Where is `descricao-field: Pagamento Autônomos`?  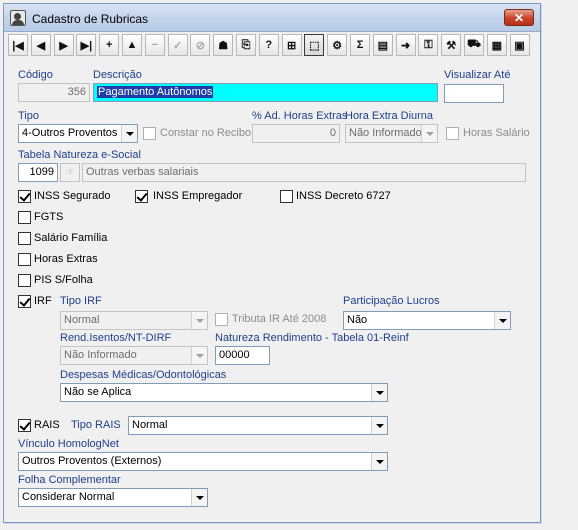
descricao-field: Pagamento Autônomos is located at coordinates (265, 92).